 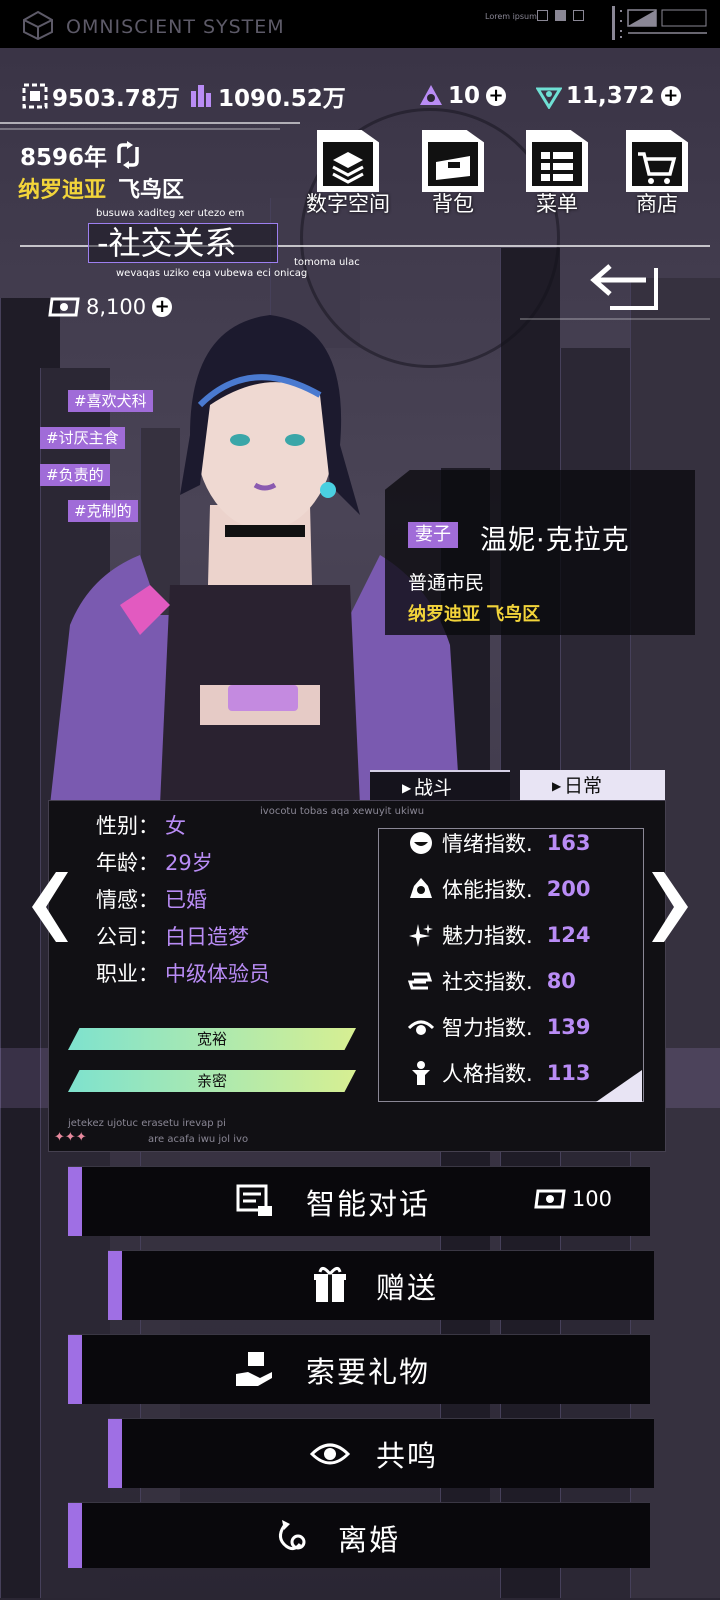 What do you see at coordinates (207, 937) in the screenshot?
I see `info-value: 白日造梦` at bounding box center [207, 937].